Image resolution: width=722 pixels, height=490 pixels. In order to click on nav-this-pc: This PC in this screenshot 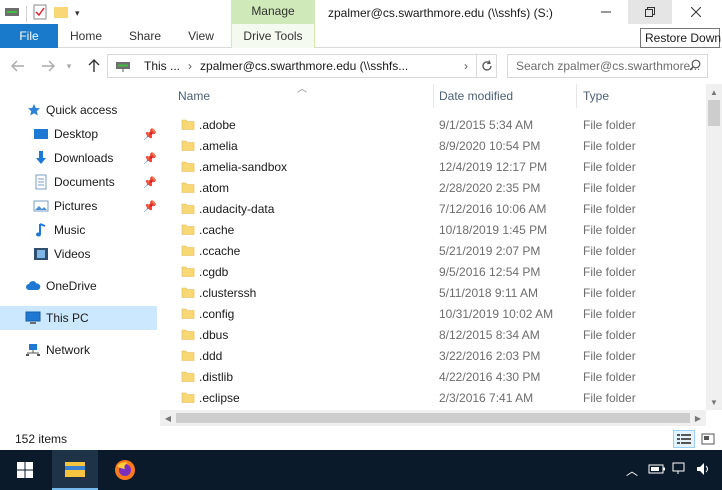, I will do `click(78, 318)`.